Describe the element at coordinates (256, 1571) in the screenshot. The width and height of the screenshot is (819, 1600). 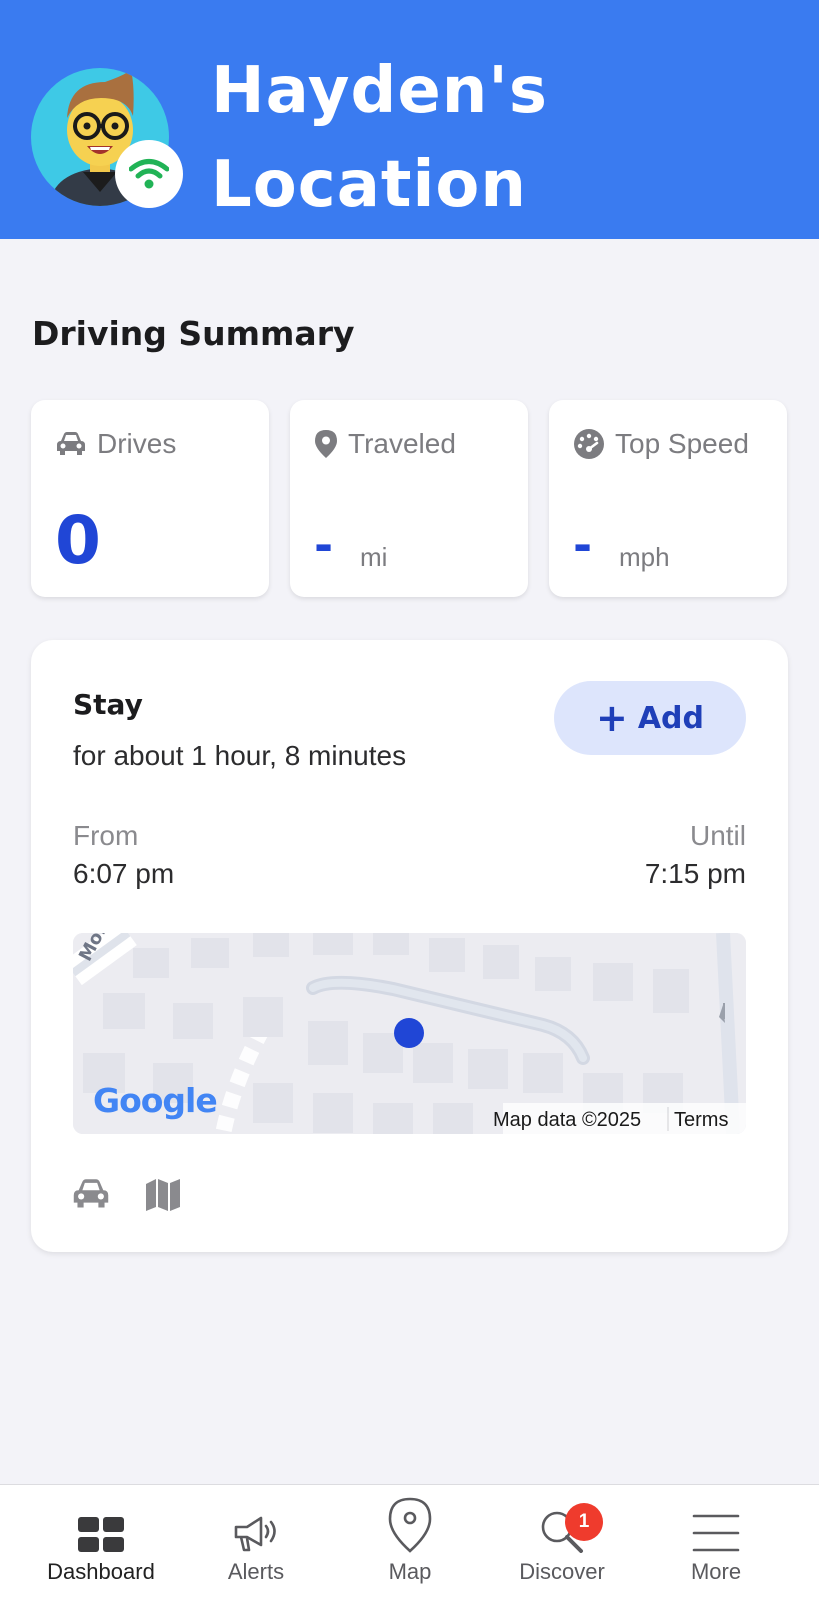
I see `tab-label: Alerts` at that location.